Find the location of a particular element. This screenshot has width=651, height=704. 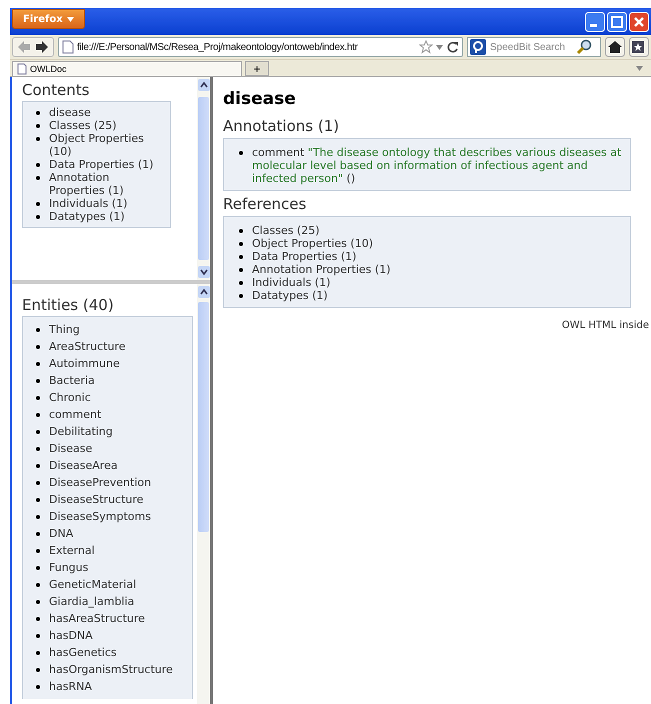

contents-link: Individuals (1) is located at coordinates (107, 203).